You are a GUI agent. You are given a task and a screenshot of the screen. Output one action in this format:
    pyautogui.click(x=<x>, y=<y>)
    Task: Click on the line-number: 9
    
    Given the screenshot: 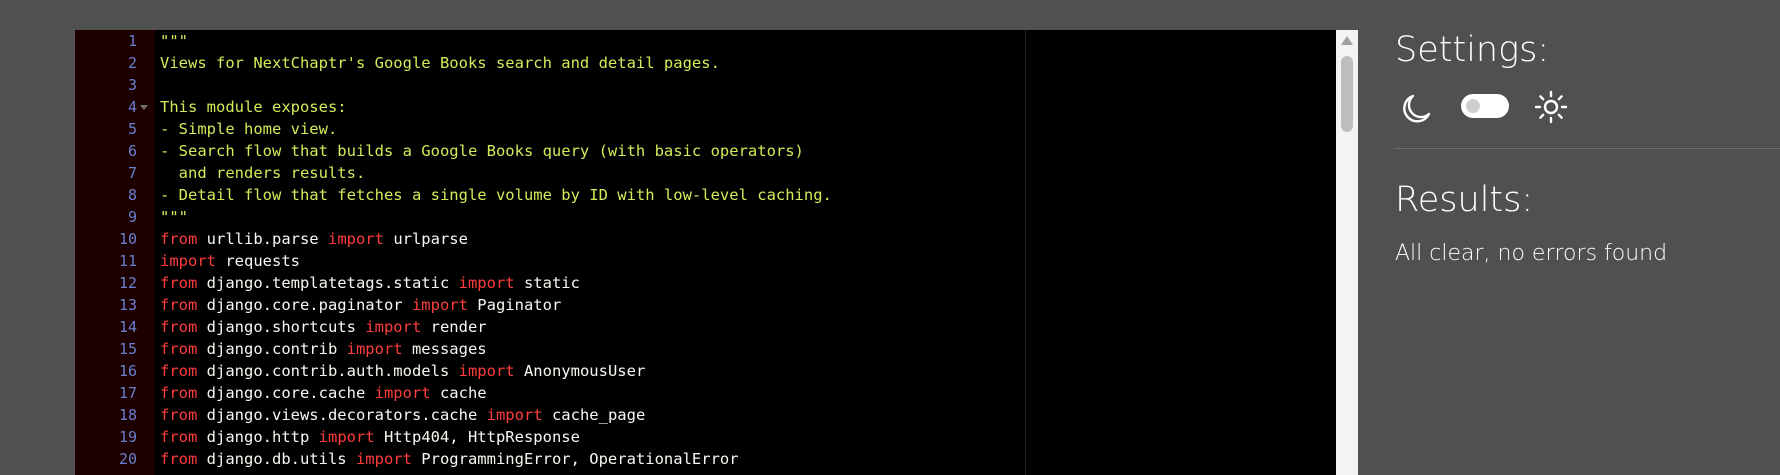 What is the action you would take?
    pyautogui.click(x=132, y=217)
    